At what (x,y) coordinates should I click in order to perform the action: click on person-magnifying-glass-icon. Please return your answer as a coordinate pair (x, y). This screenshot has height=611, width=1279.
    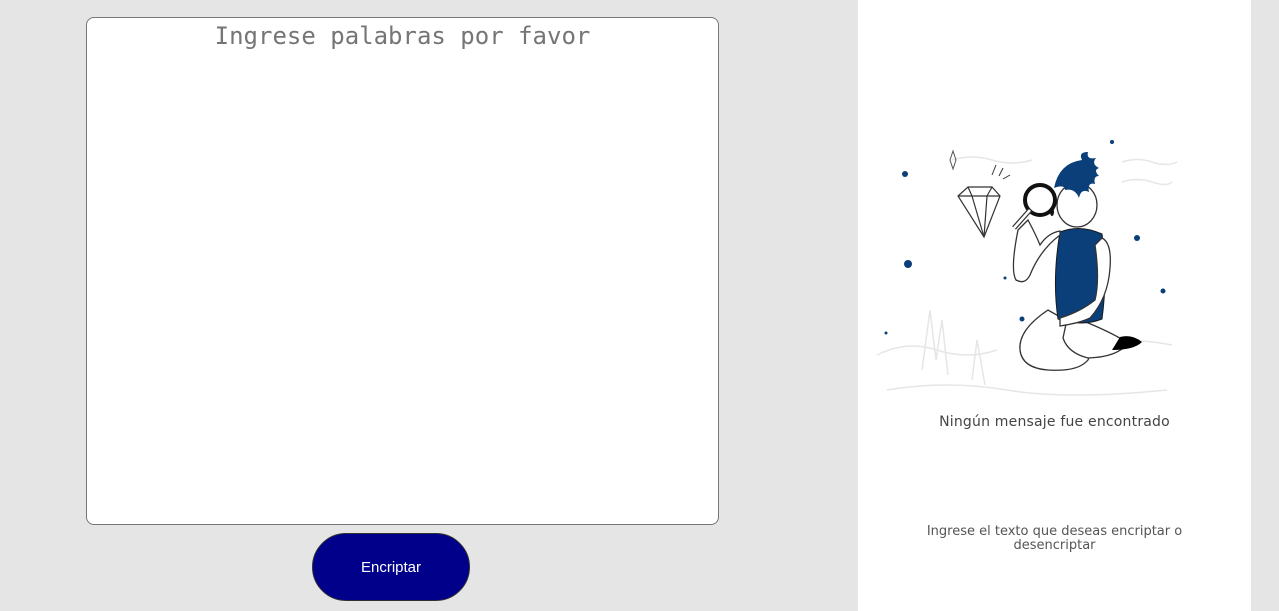
    Looking at the image, I should click on (1027, 268).